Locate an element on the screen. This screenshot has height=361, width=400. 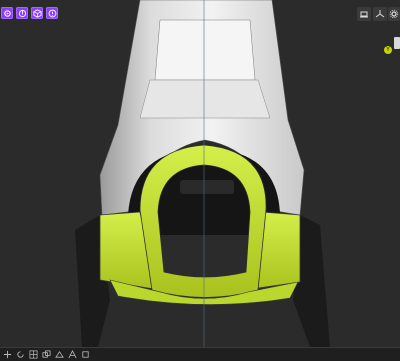
display-mode-icon is located at coordinates (364, 14).